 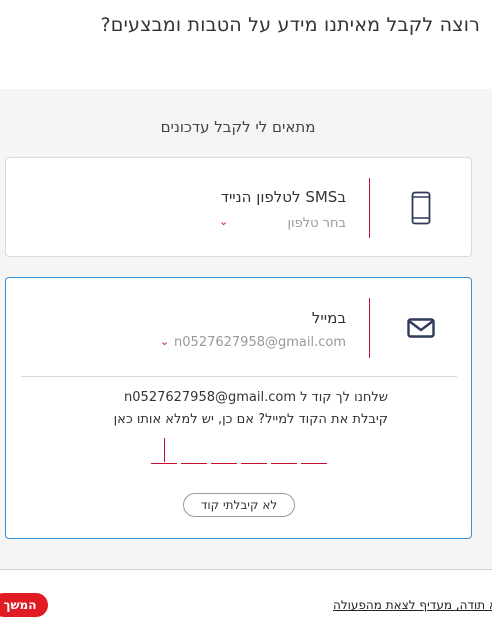 I want to click on skip-link: לא תודה, מעדיף לצאת מהפעולה, so click(x=412, y=605).